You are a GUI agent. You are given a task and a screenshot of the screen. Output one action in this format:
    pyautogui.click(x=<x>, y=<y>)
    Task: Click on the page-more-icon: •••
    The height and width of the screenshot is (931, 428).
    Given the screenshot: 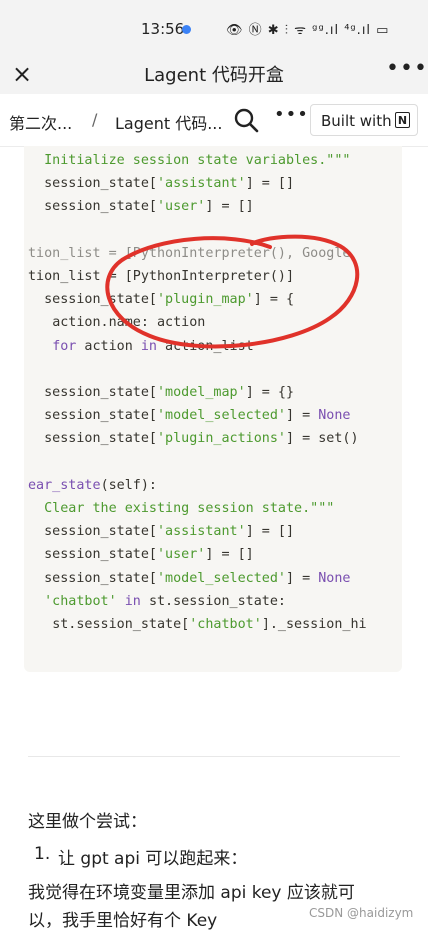 What is the action you would take?
    pyautogui.click(x=291, y=114)
    